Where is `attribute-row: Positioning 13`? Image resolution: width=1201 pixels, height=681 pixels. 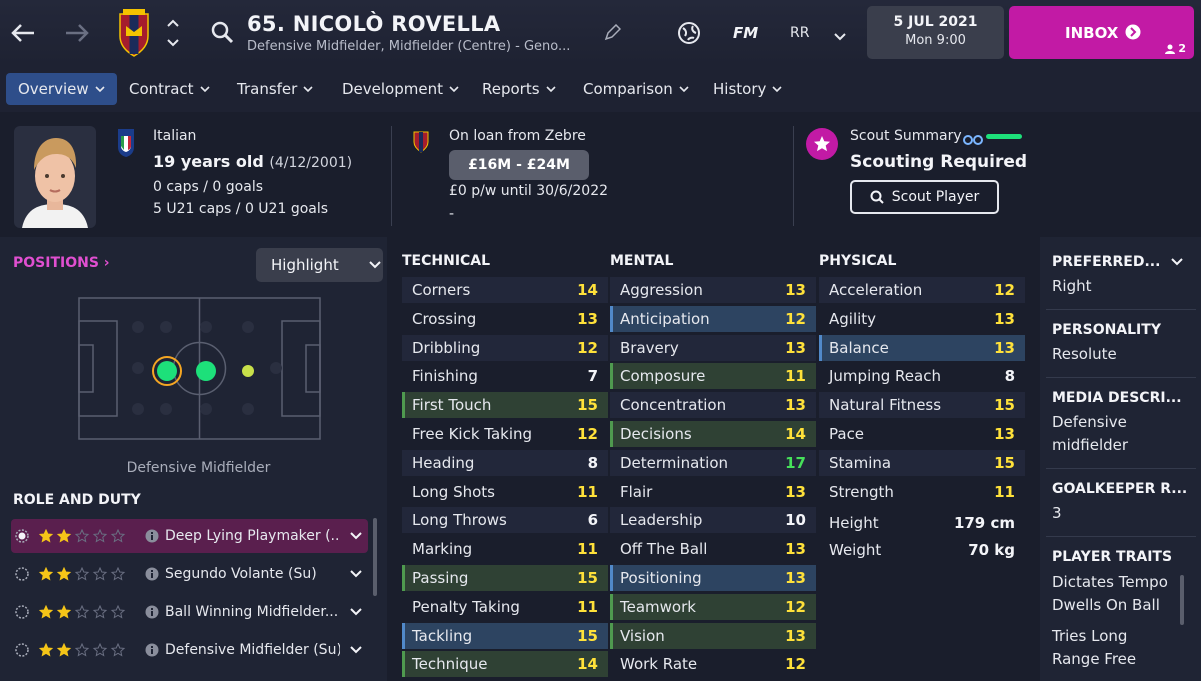
attribute-row: Positioning 13 is located at coordinates (713, 578).